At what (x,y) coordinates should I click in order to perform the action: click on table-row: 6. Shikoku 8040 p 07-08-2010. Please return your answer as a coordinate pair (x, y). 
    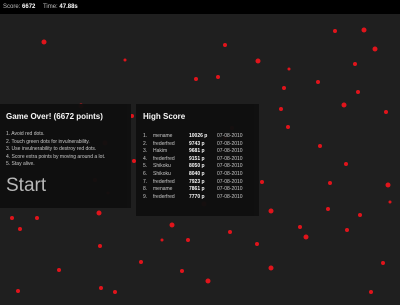
    Looking at the image, I should click on (197, 175).